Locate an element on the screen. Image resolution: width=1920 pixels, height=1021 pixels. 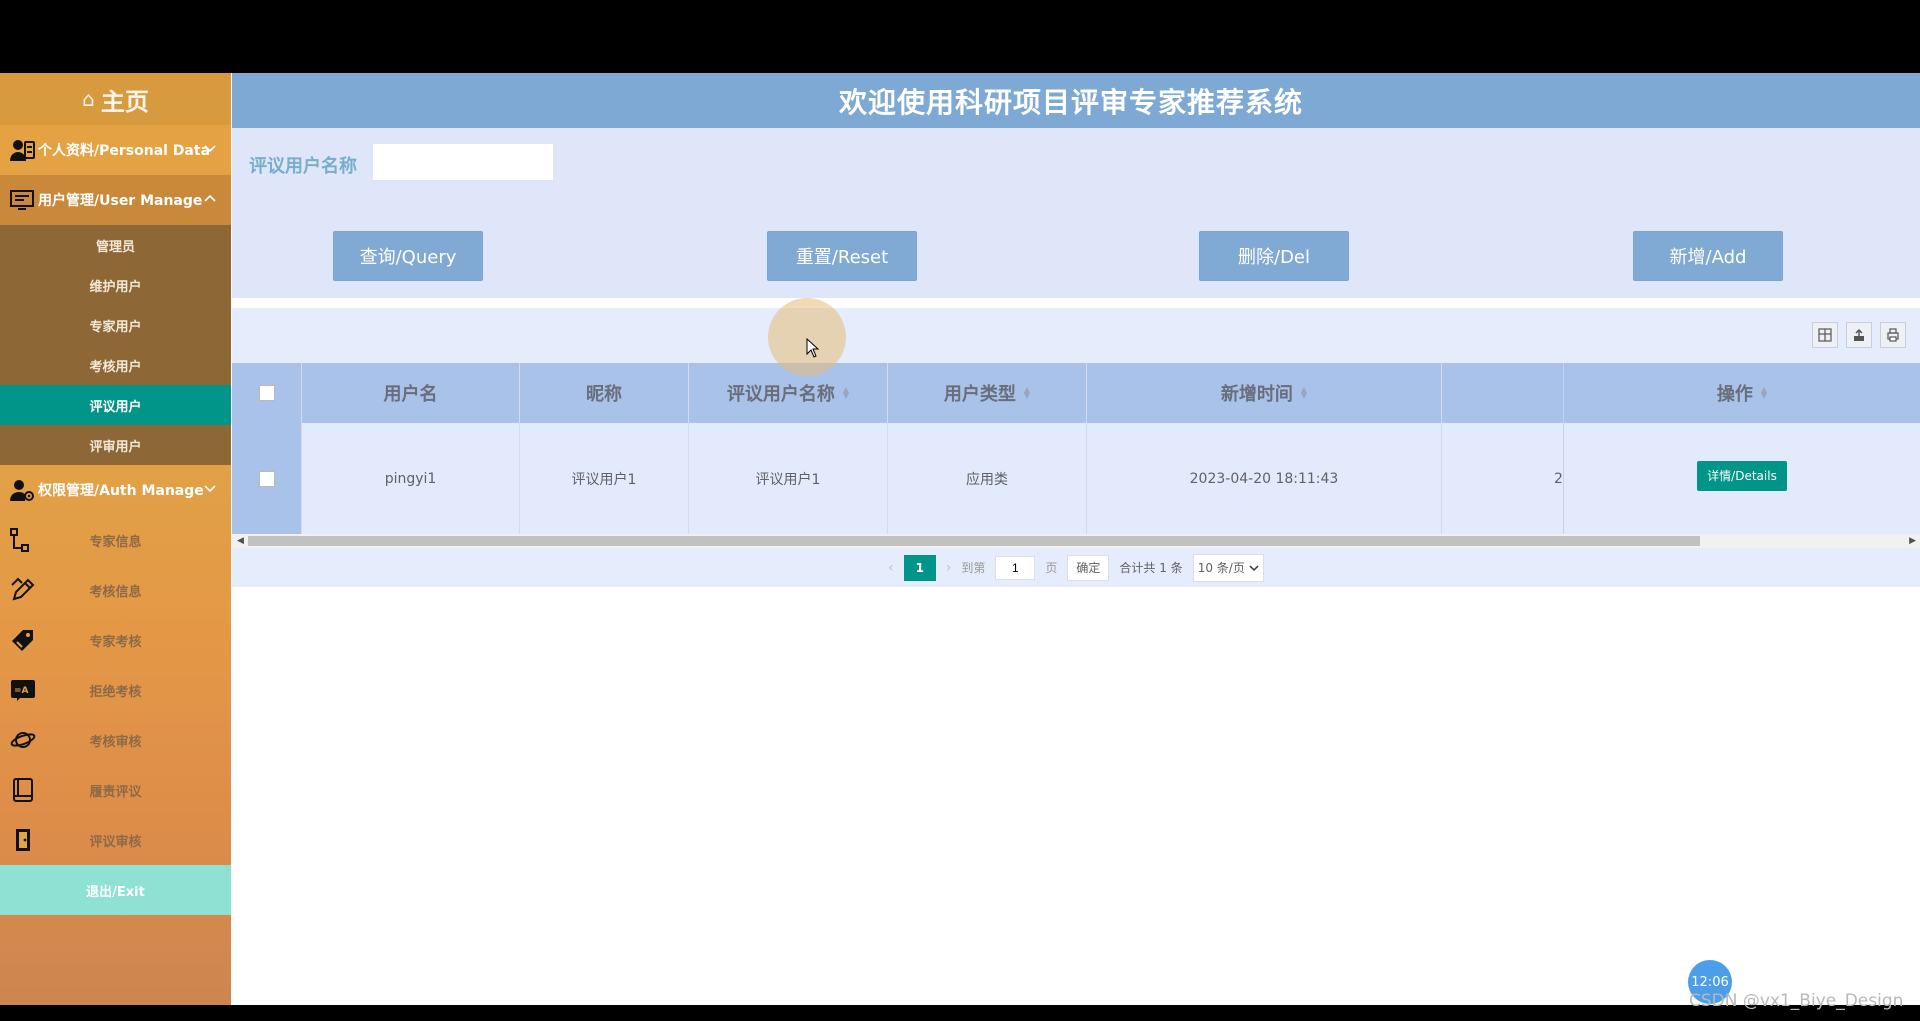
delete-button: 删除/Del is located at coordinates (1274, 256).